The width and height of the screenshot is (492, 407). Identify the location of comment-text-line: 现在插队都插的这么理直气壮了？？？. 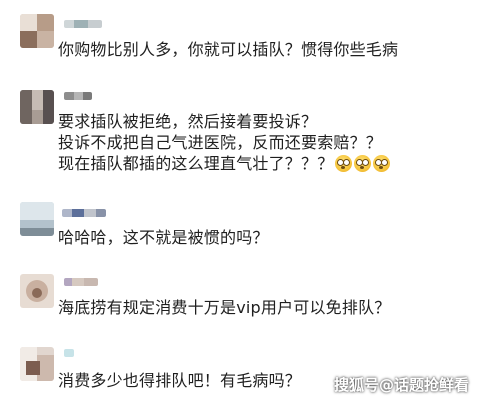
(196, 163).